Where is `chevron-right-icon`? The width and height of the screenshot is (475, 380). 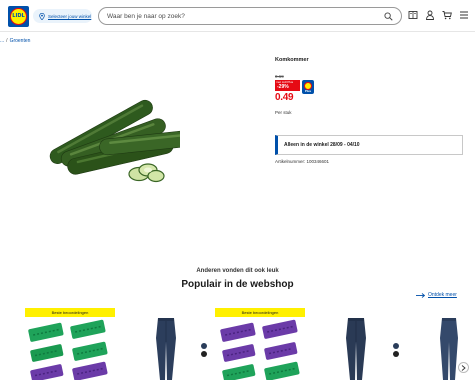 chevron-right-icon is located at coordinates (463, 367).